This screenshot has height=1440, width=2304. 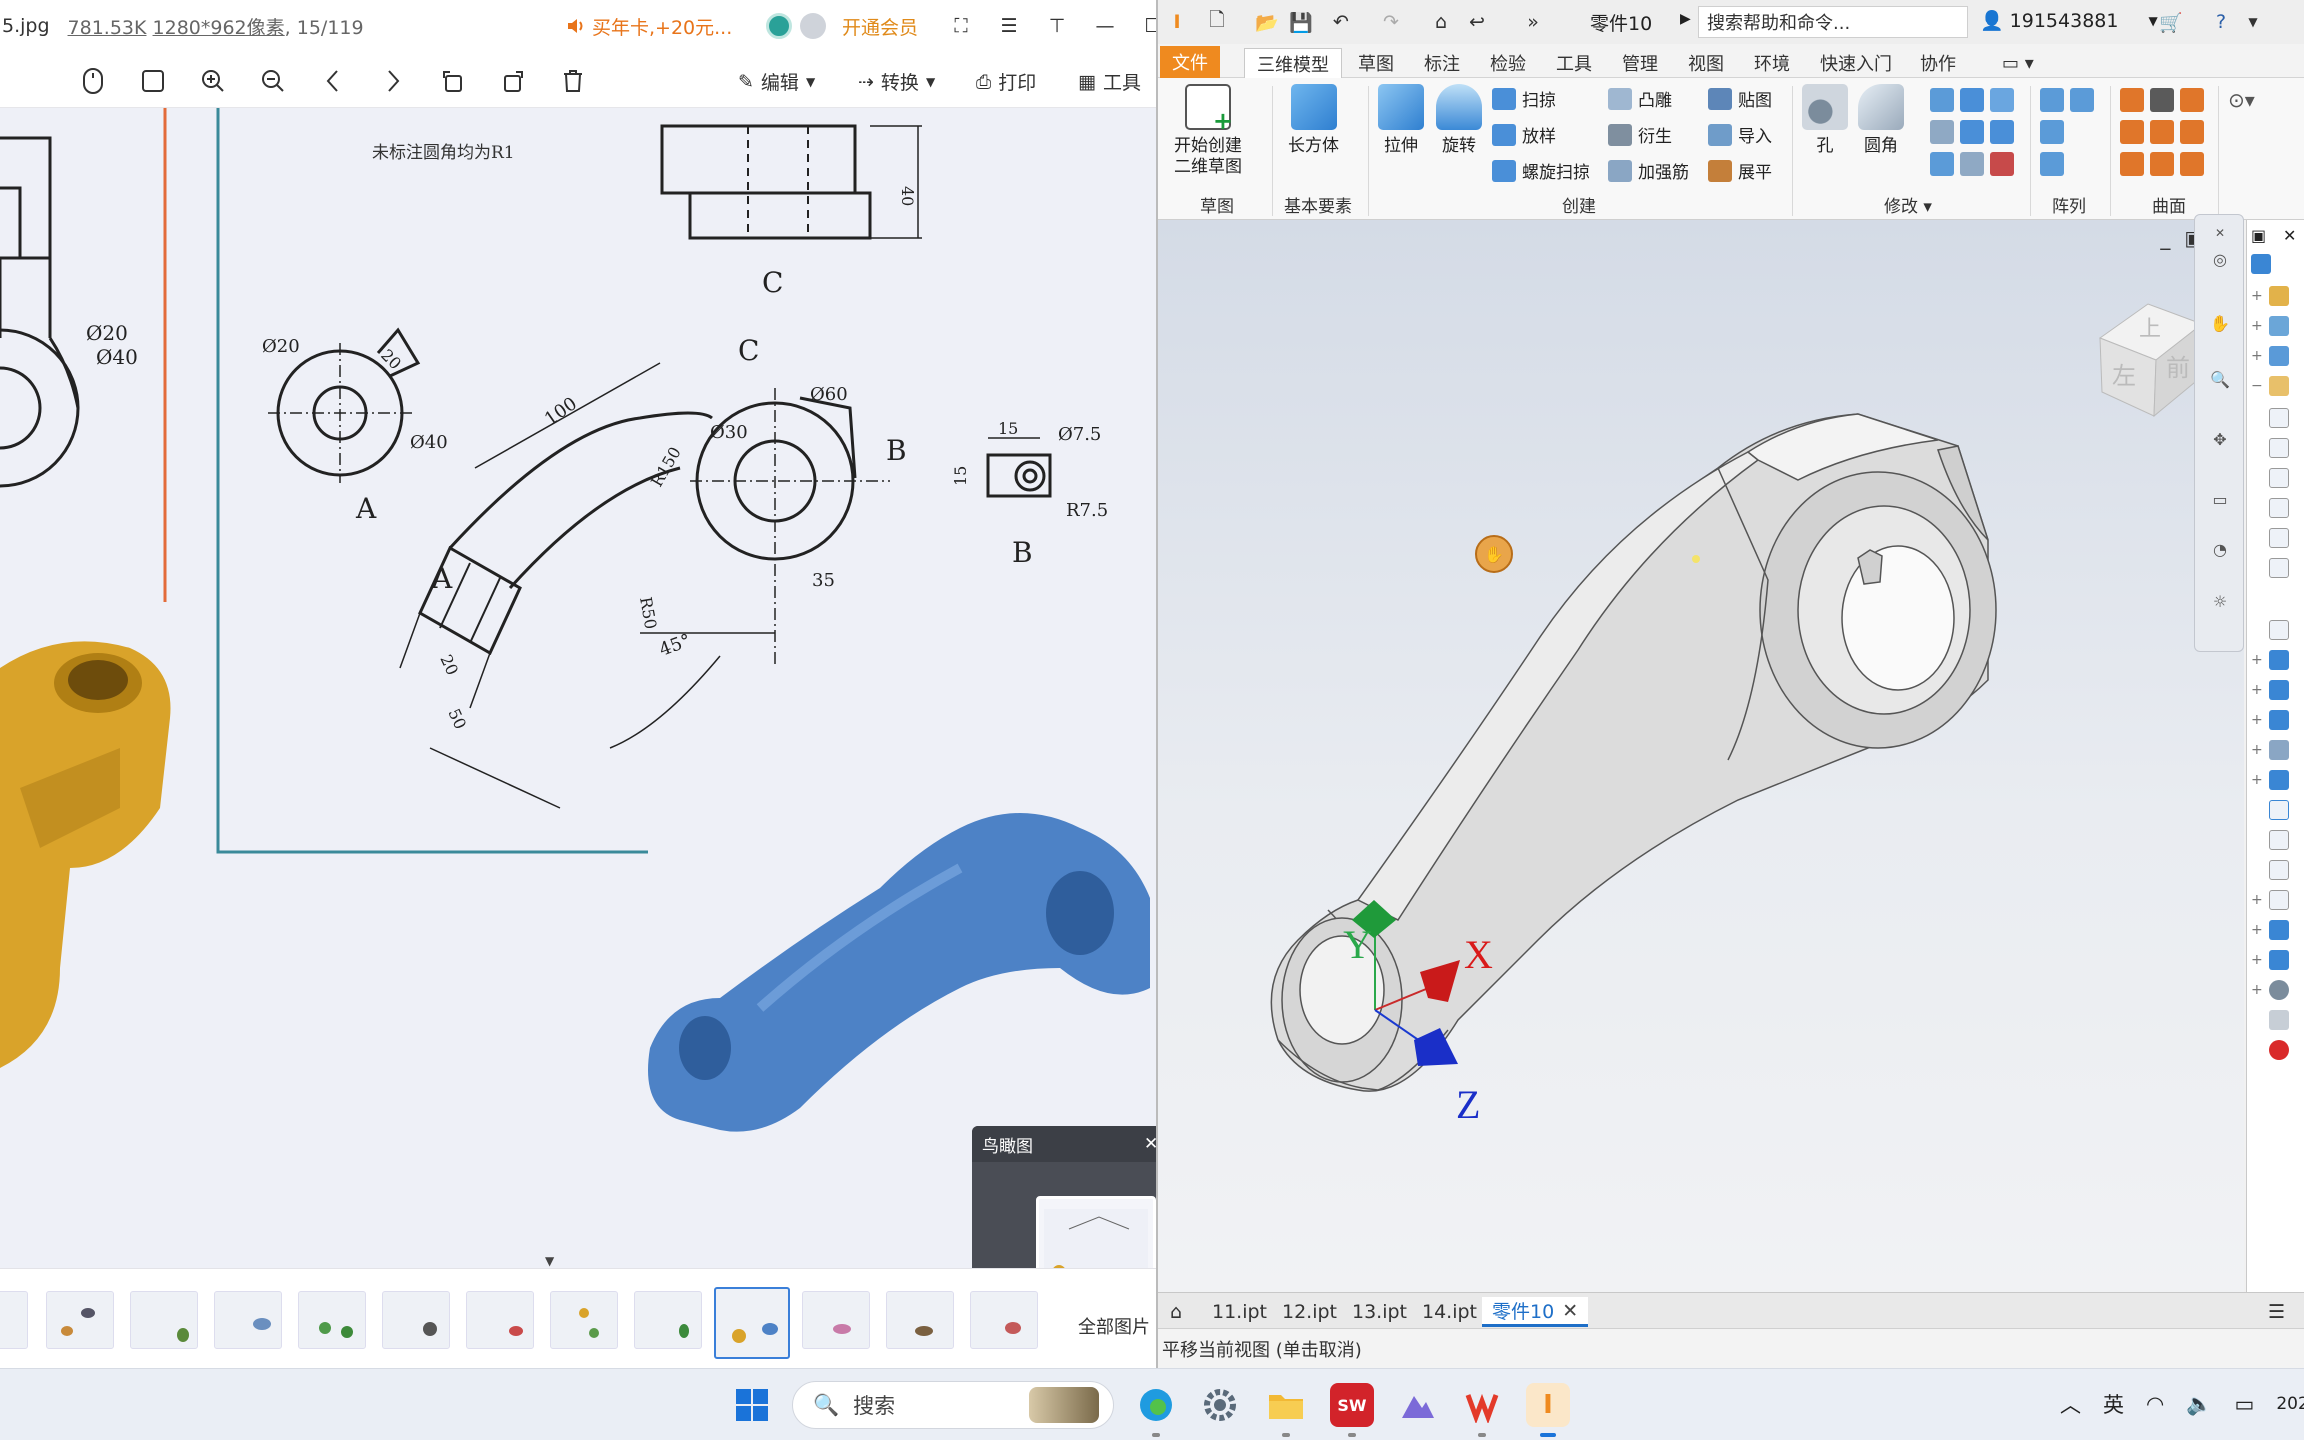 What do you see at coordinates (953, 1405) in the screenshot?
I see `taskbar-search-input: 🔍 搜索` at bounding box center [953, 1405].